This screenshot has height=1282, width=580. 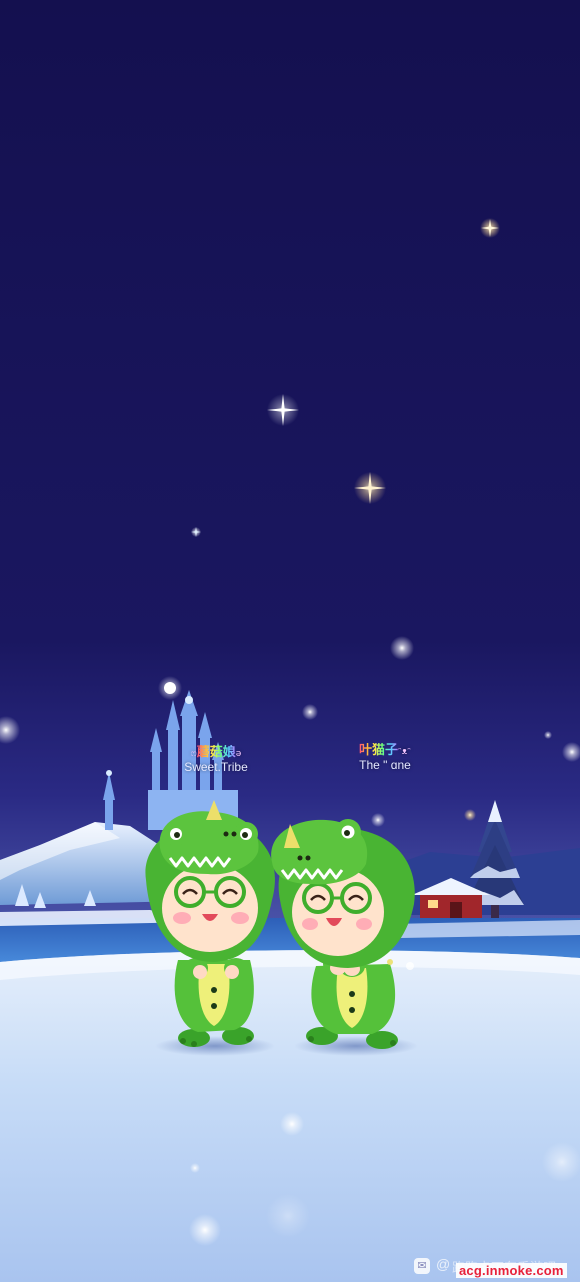 What do you see at coordinates (216, 752) in the screenshot?
I see `player-name: 蘑菇娘` at bounding box center [216, 752].